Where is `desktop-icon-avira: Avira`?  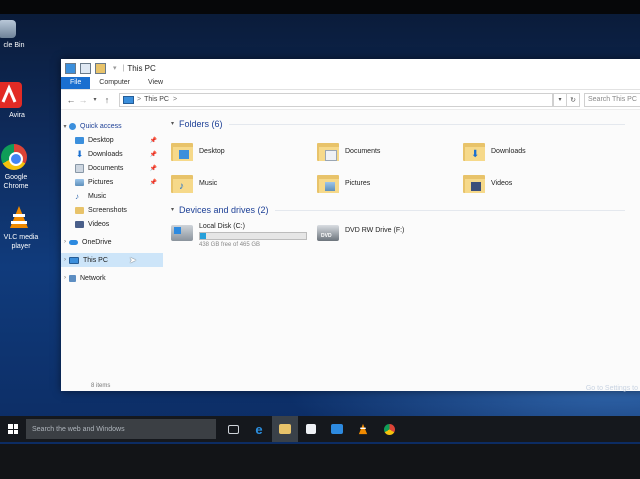
desktop-icon-avira: Avira is located at coordinates (18, 101).